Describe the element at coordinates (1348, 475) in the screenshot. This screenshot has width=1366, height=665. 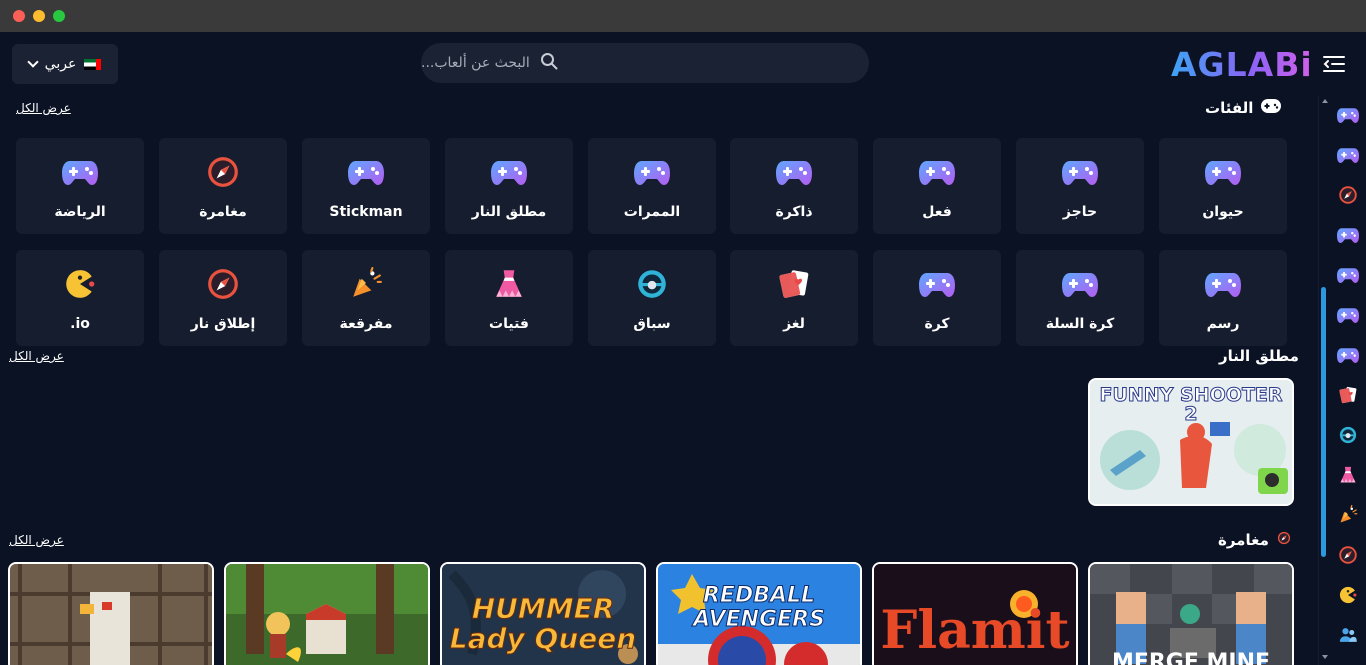
I see `sidebar-dress-icon` at that location.